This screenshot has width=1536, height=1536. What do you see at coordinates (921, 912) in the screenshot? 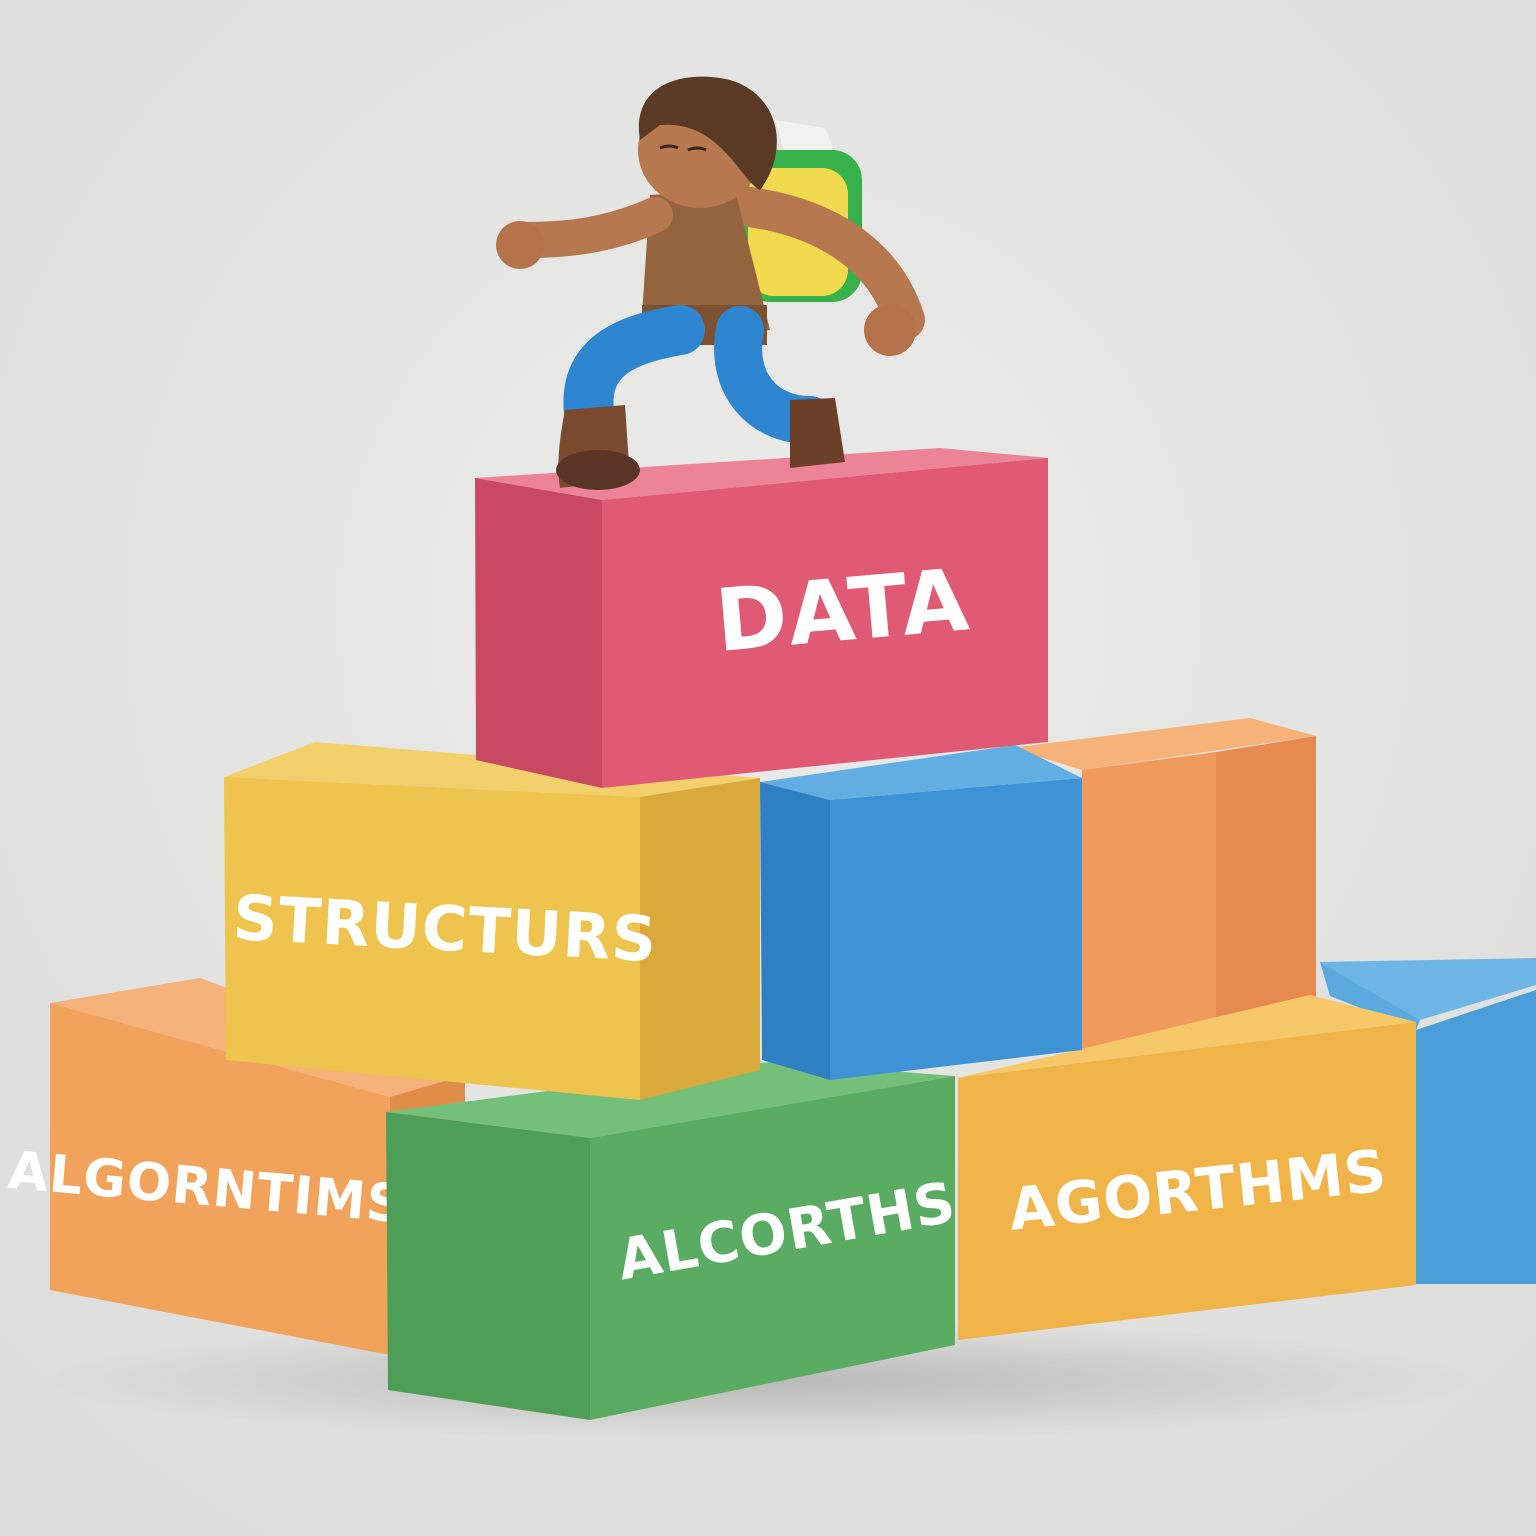
I see `block-blue-middle` at bounding box center [921, 912].